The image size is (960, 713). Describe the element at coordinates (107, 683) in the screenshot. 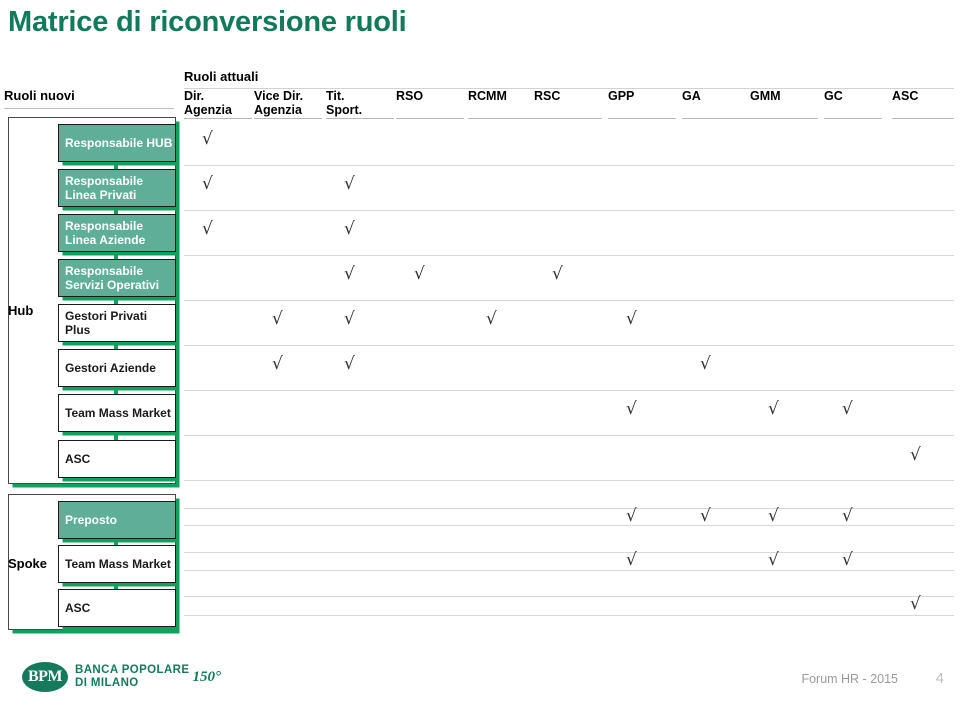

I see `bpm-logo-line2: DI MILANO` at that location.